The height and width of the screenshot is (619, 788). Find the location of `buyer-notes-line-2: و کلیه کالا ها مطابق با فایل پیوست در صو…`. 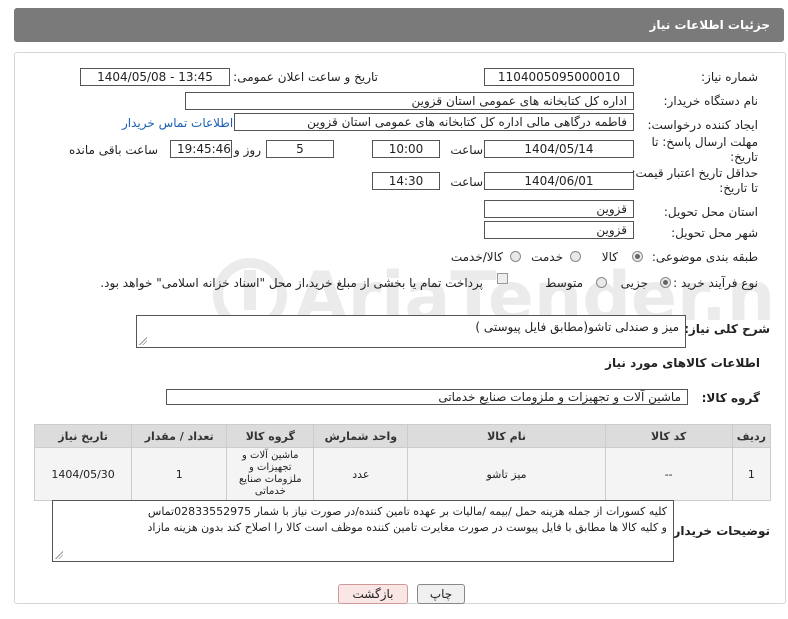

buyer-notes-line-2: و کلیه کالا ها مطابق با فایل پیوست در صو… is located at coordinates (407, 527).